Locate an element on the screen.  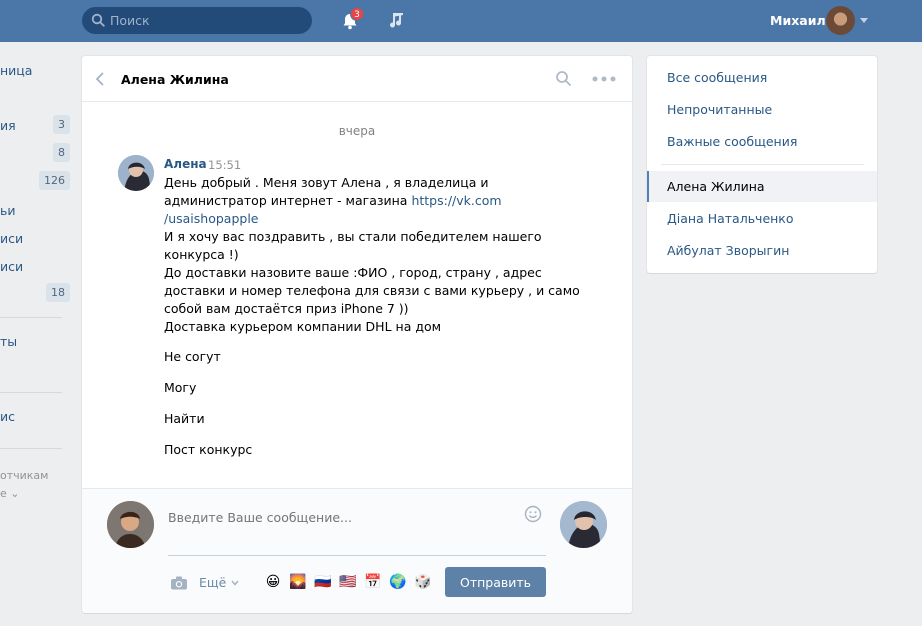
emoji-shortcut: 🎲 is located at coordinates (423, 582).